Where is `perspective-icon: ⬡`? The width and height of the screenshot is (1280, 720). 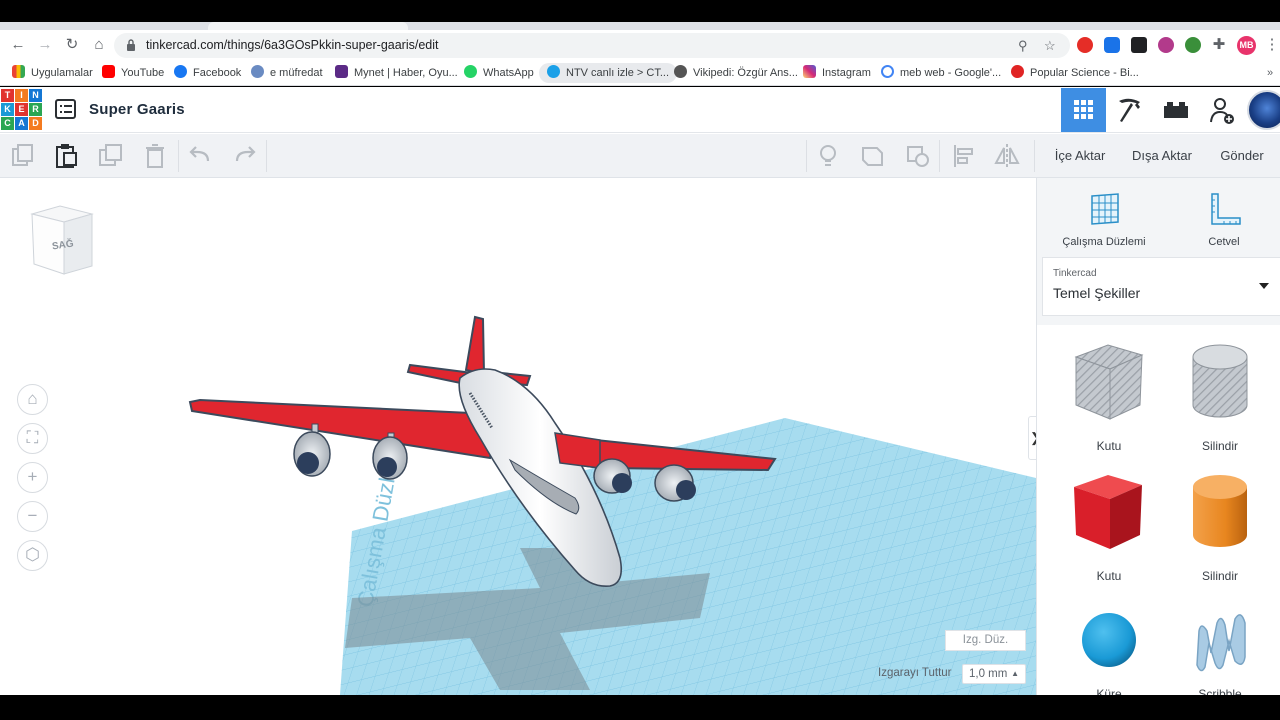 perspective-icon: ⬡ is located at coordinates (32, 555).